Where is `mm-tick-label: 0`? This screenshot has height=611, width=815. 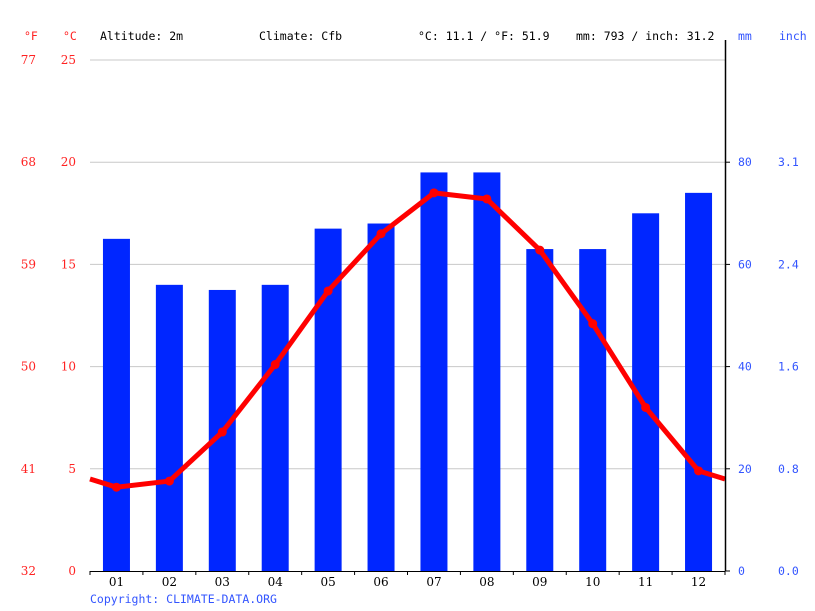
mm-tick-label: 0 is located at coordinates (741, 571).